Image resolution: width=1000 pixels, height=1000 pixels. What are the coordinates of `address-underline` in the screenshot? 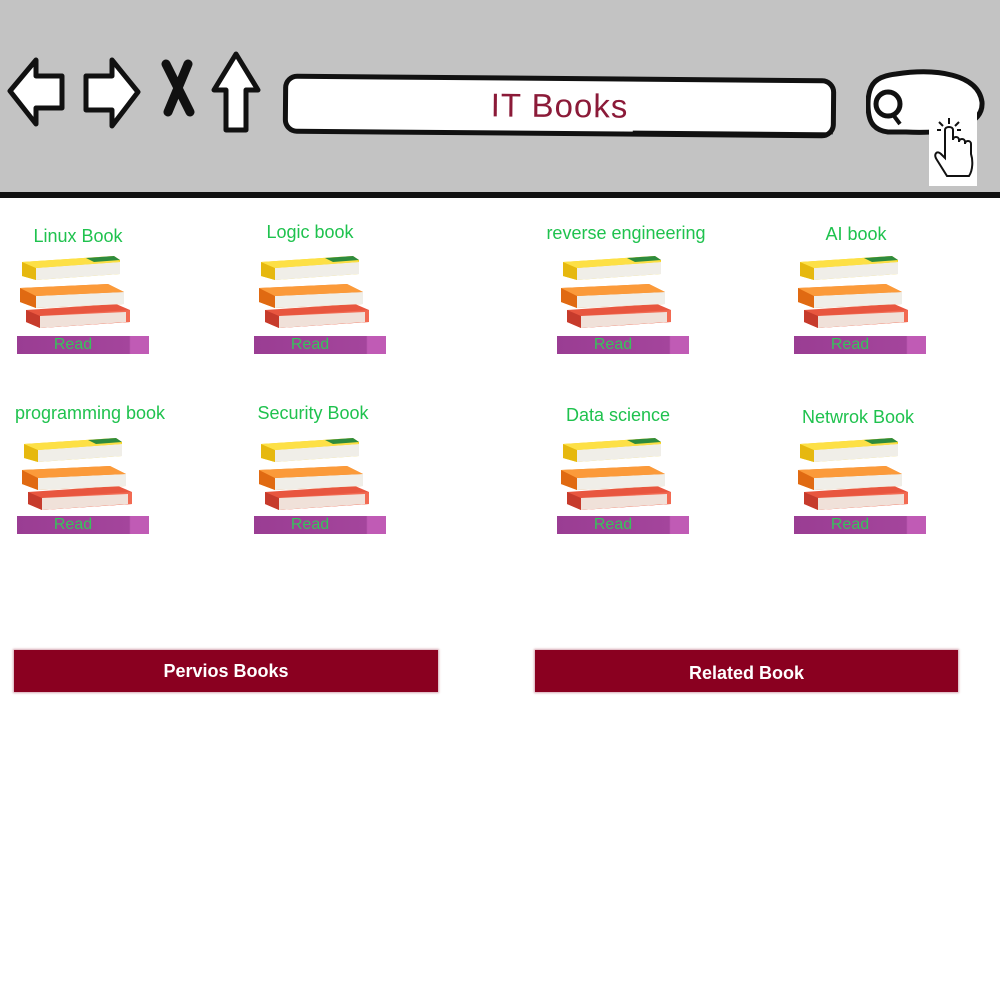 It's located at (732, 132).